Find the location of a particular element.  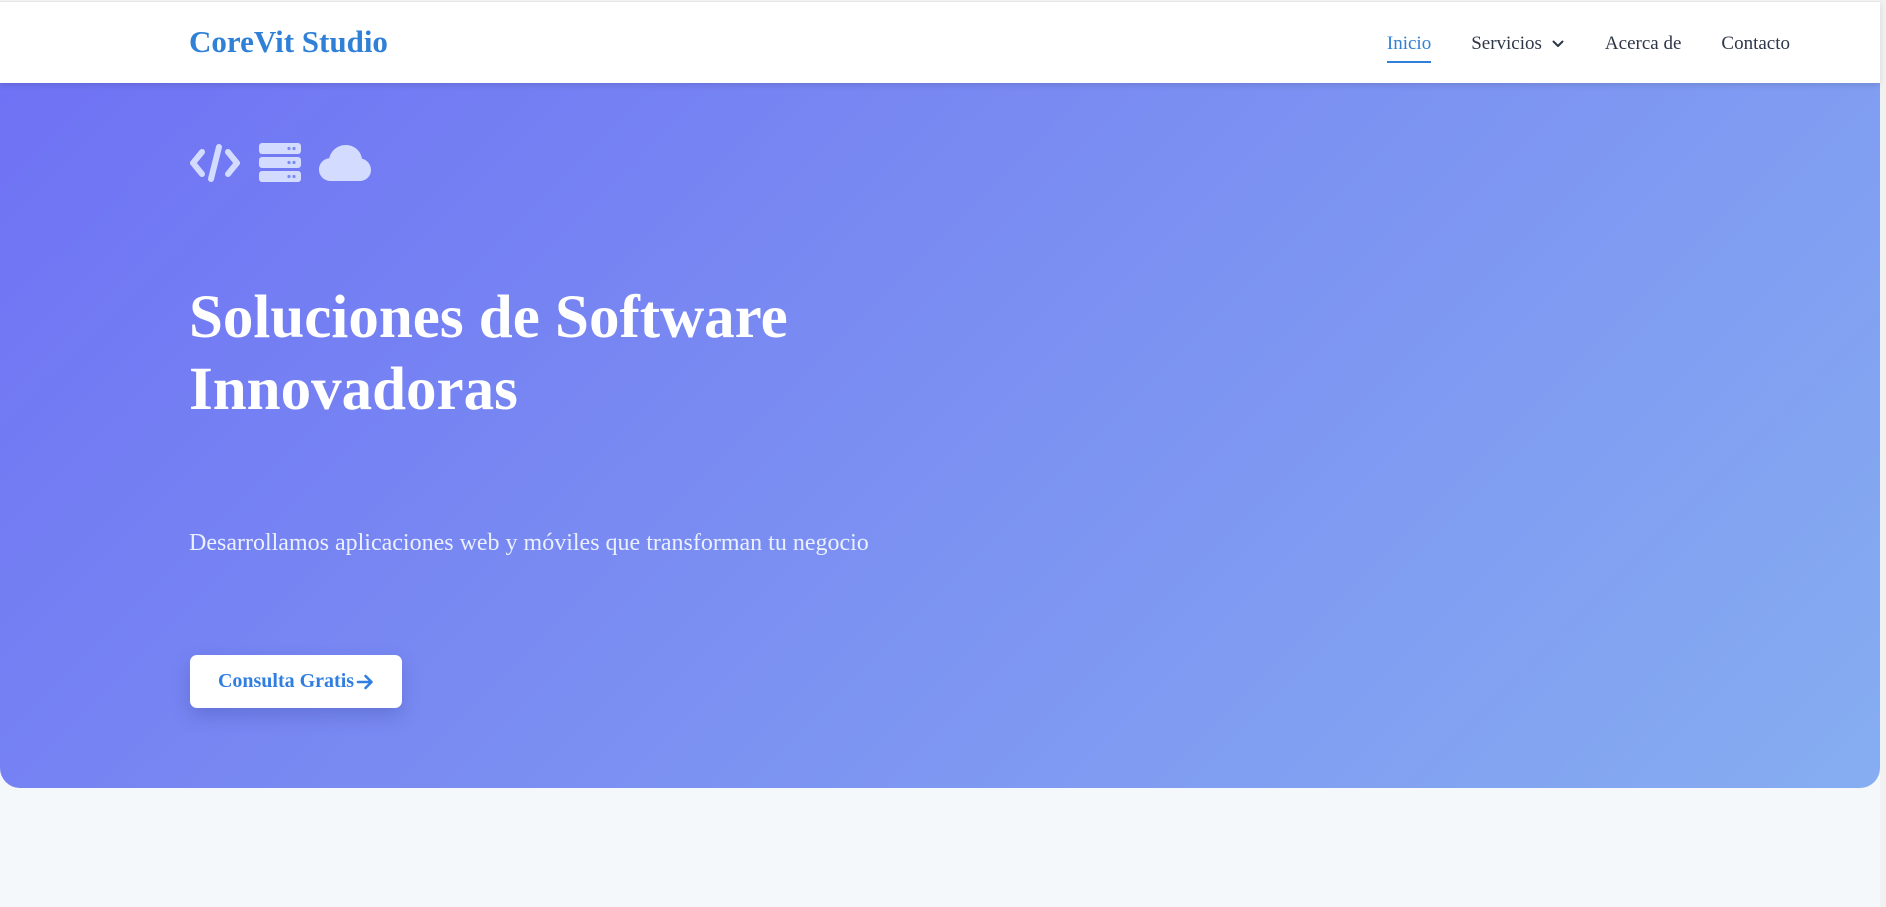

nav-item-servicios: Servicios is located at coordinates (1518, 44).